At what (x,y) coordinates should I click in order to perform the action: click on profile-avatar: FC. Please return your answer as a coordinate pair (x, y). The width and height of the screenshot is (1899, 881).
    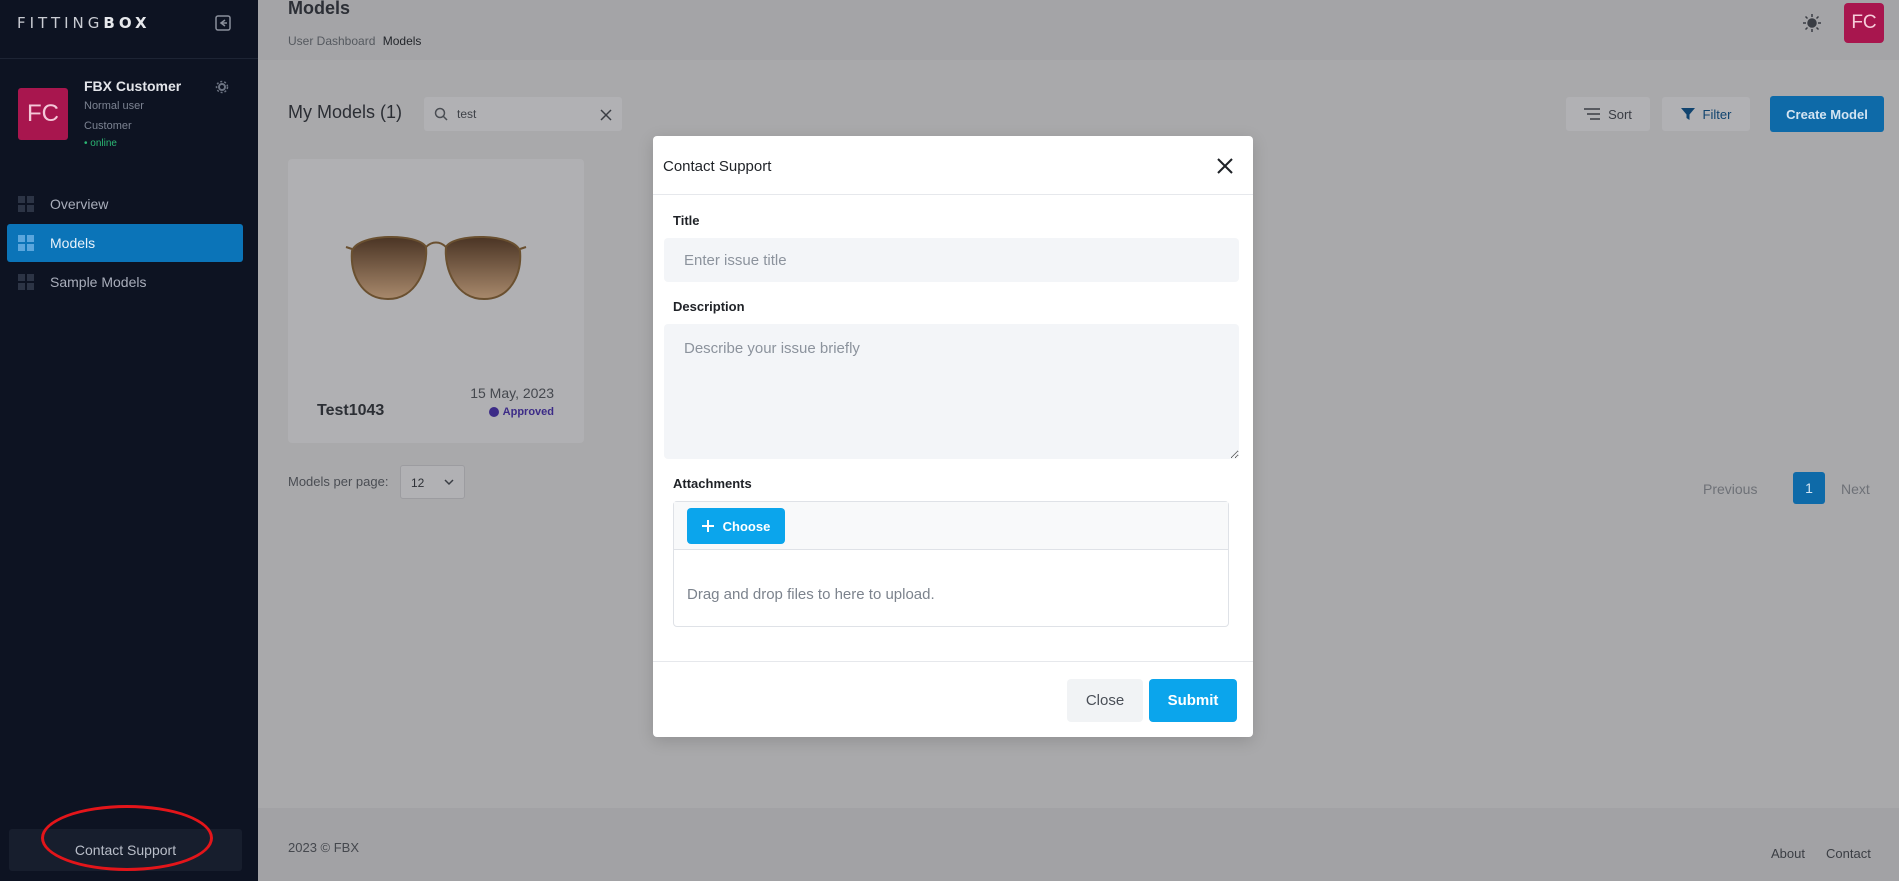
    Looking at the image, I should click on (43, 114).